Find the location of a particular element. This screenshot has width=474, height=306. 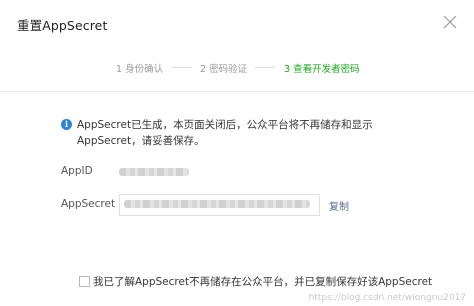

header-divider is located at coordinates (237, 91).